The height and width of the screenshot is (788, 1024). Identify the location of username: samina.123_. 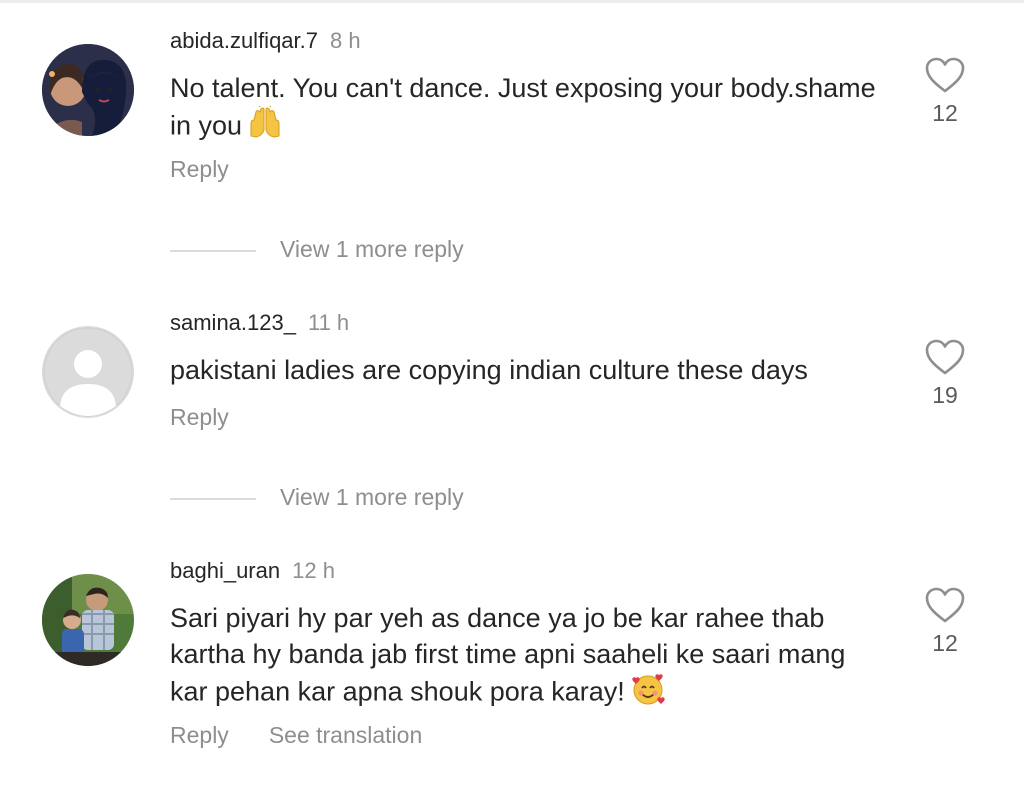
(233, 322).